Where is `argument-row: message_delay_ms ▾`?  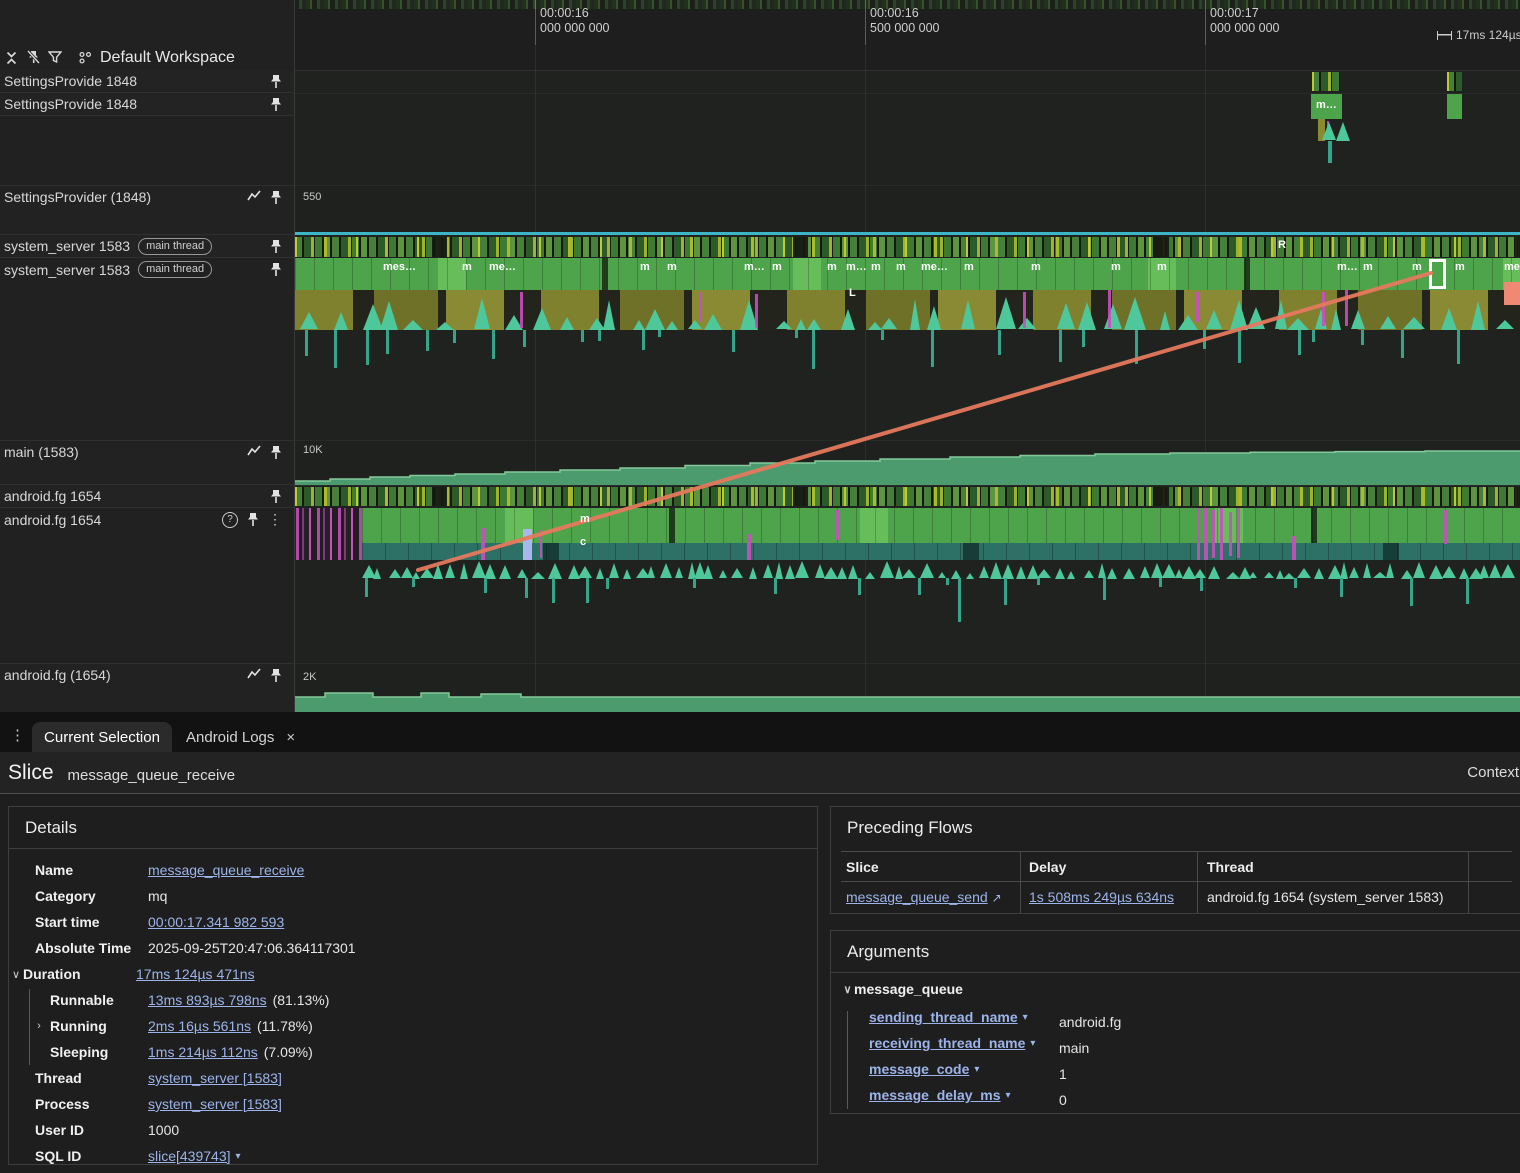 argument-row: message_delay_ms ▾ is located at coordinates (940, 1095).